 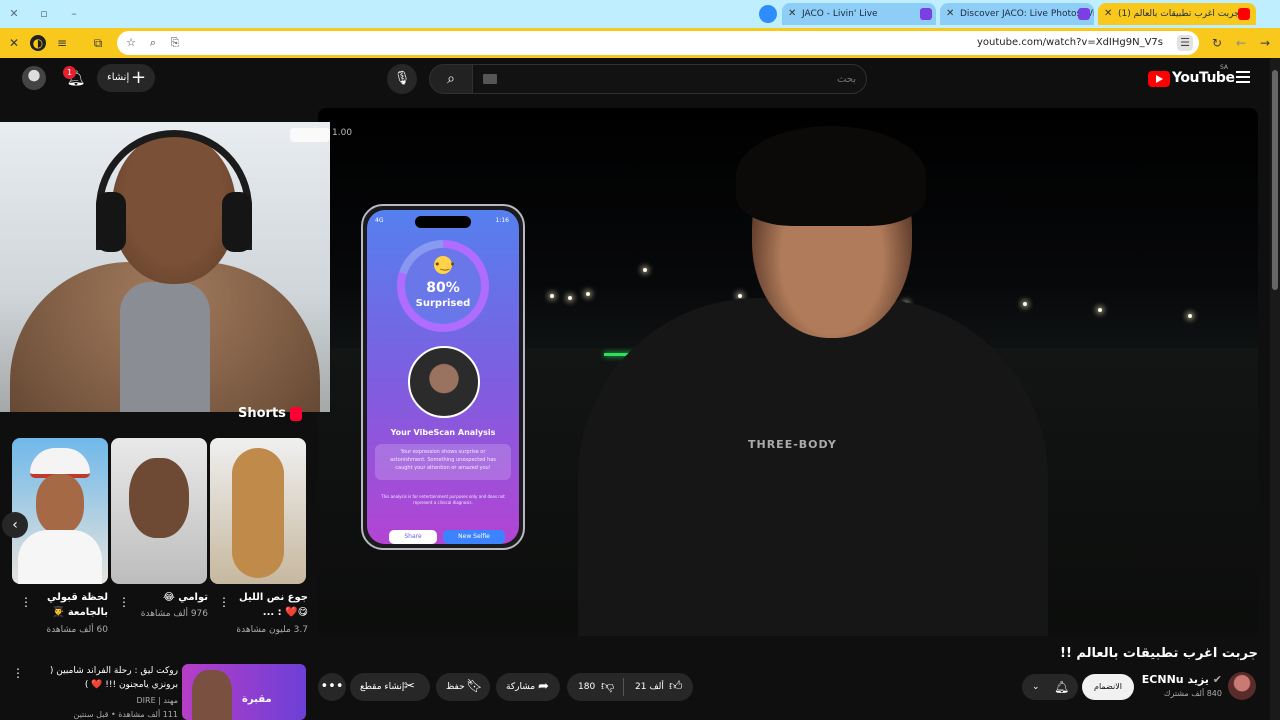 I want to click on more-horizontal-icon: •••, so click(x=332, y=686).